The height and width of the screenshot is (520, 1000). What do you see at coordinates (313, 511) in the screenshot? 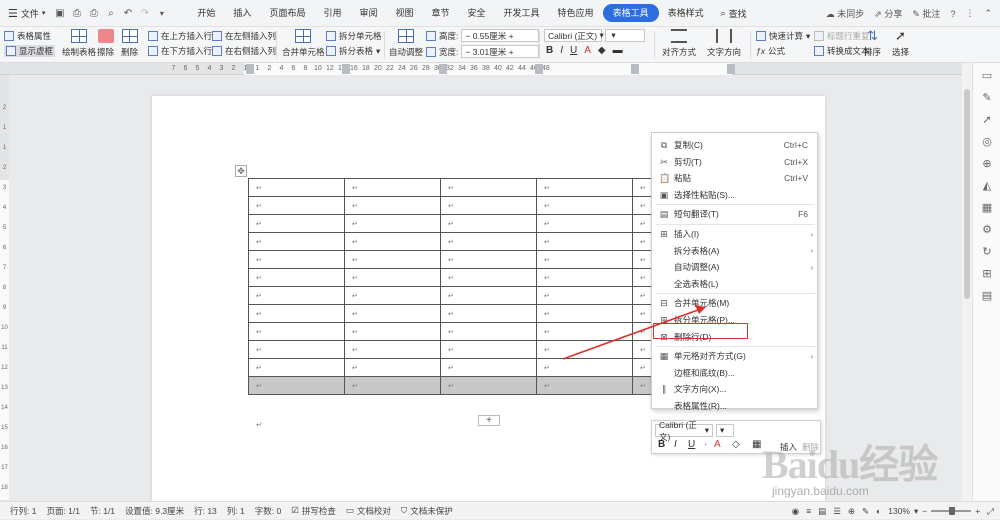
I see `spell-check-button: ☑ 拼写检查` at bounding box center [313, 511].